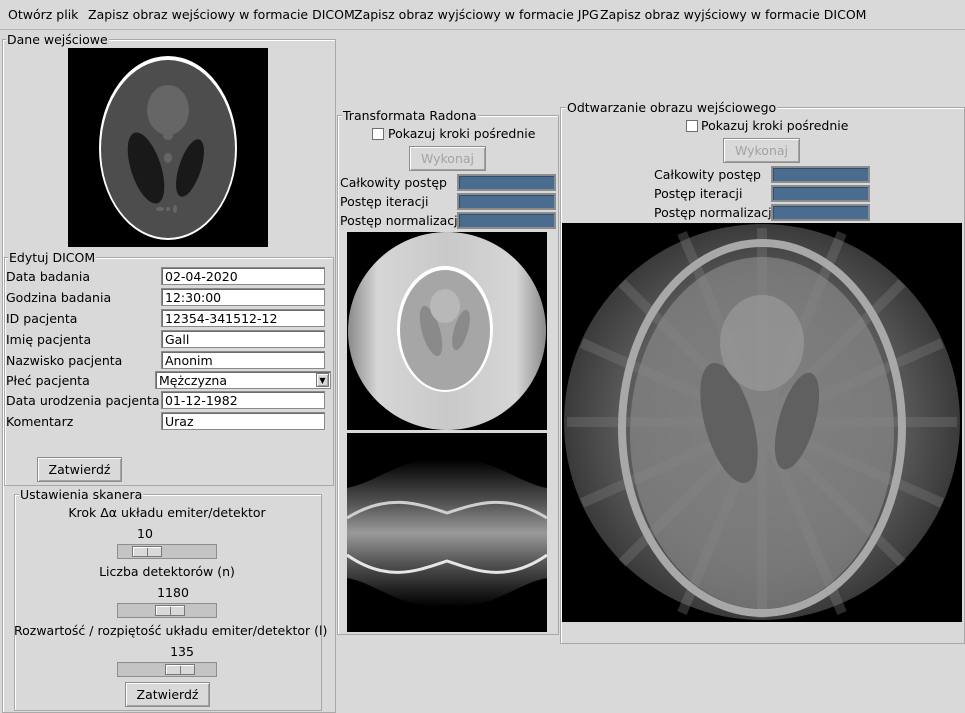 The height and width of the screenshot is (713, 965). Describe the element at coordinates (322, 380) in the screenshot. I see `chevron-down-icon: ▼` at that location.